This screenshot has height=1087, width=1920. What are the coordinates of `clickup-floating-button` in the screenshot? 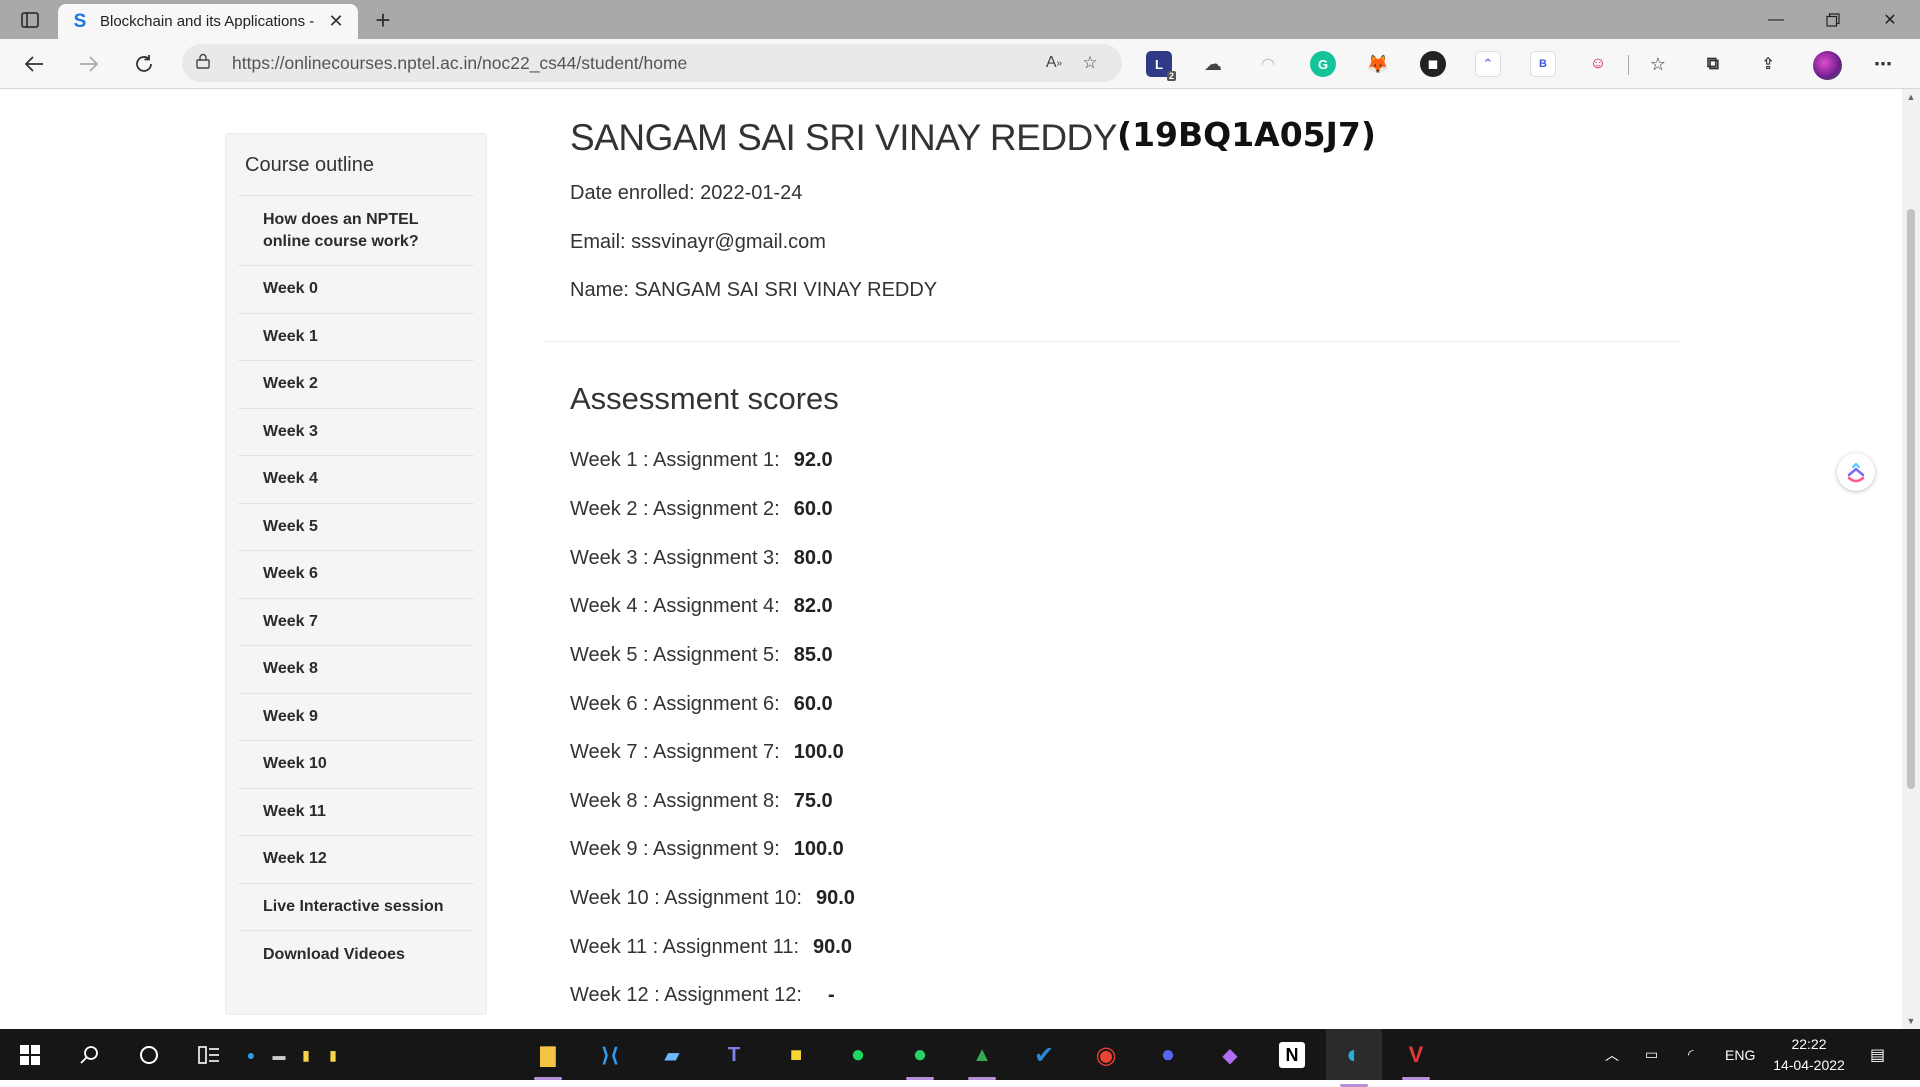 It's located at (1856, 472).